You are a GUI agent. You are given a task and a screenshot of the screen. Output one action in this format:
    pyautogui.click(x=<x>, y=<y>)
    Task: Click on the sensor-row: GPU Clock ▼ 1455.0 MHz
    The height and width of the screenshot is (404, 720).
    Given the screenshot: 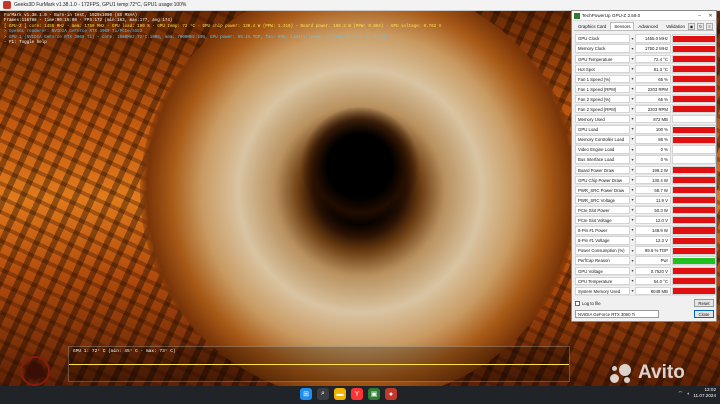 What is the action you would take?
    pyautogui.click(x=645, y=39)
    